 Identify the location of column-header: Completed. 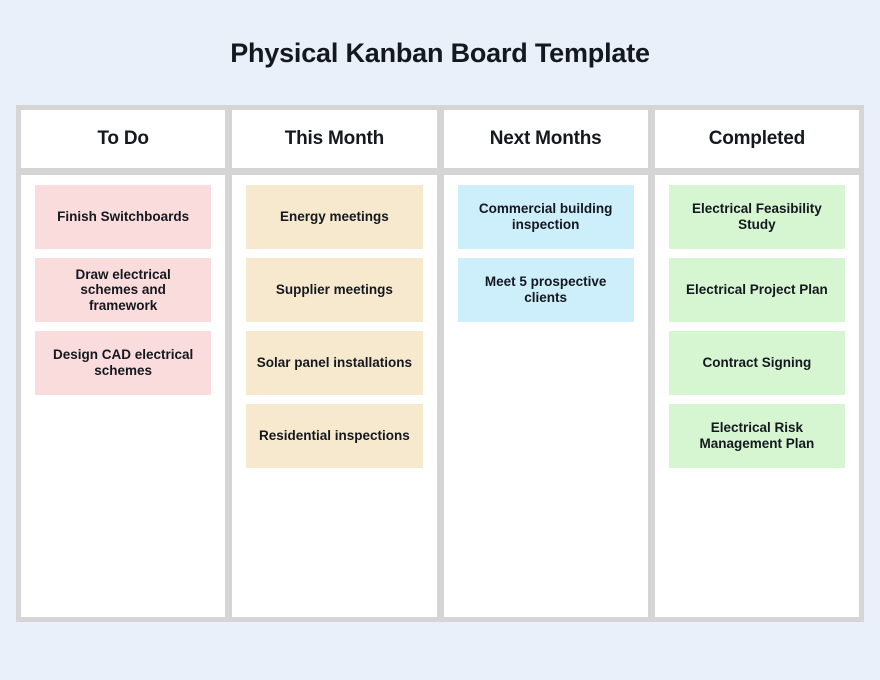
(756, 139).